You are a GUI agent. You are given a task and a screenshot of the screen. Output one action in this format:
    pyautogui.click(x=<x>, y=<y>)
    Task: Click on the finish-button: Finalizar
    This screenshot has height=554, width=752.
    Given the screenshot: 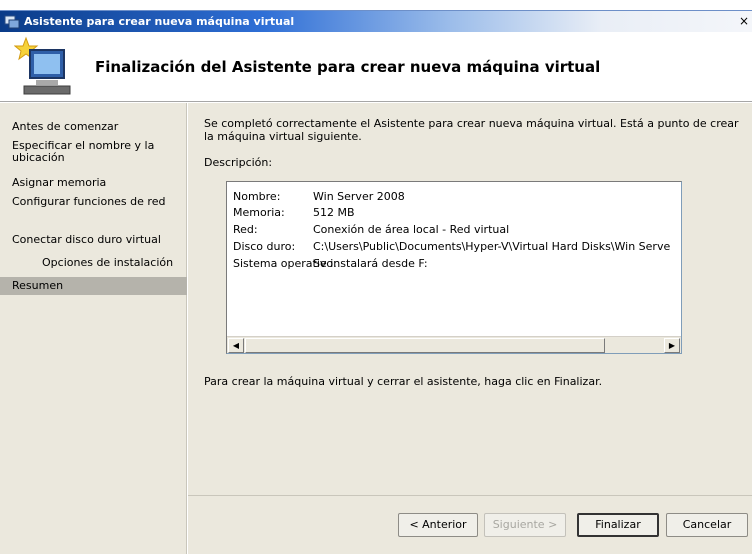 What is the action you would take?
    pyautogui.click(x=618, y=525)
    